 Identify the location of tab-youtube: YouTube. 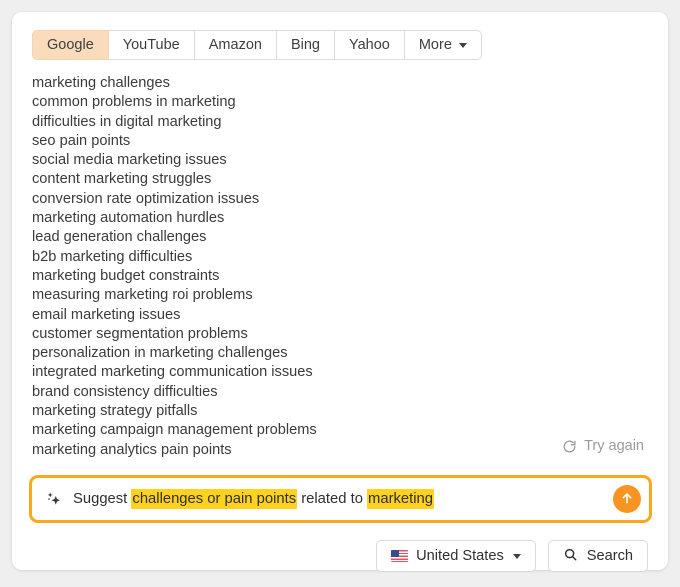
(151, 45).